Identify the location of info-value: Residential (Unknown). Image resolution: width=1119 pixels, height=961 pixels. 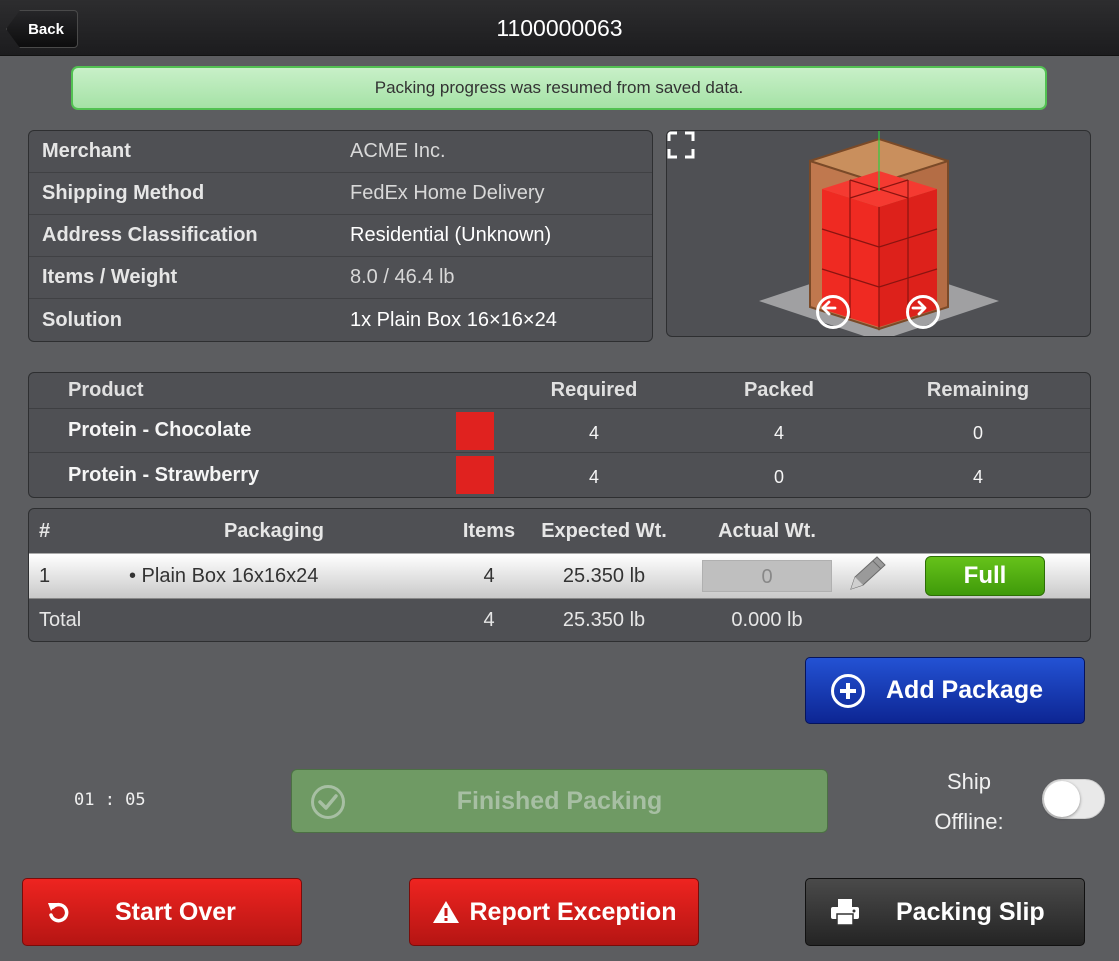
(451, 235).